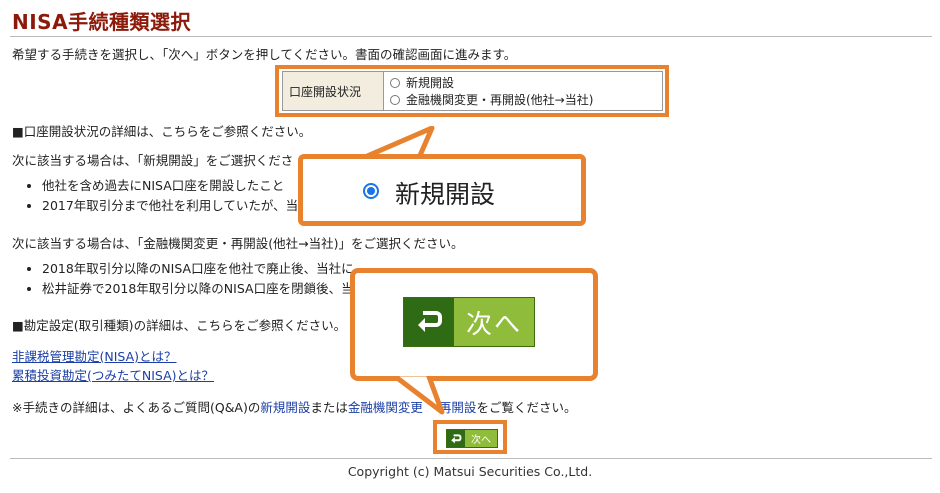 Image resolution: width=940 pixels, height=493 pixels. I want to click on page-title: NISA手続種類選択, so click(102, 22).